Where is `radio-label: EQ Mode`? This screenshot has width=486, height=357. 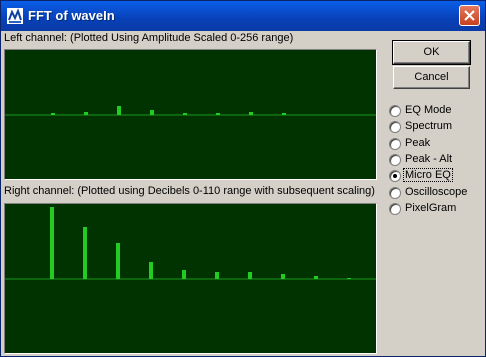 radio-label: EQ Mode is located at coordinates (428, 110).